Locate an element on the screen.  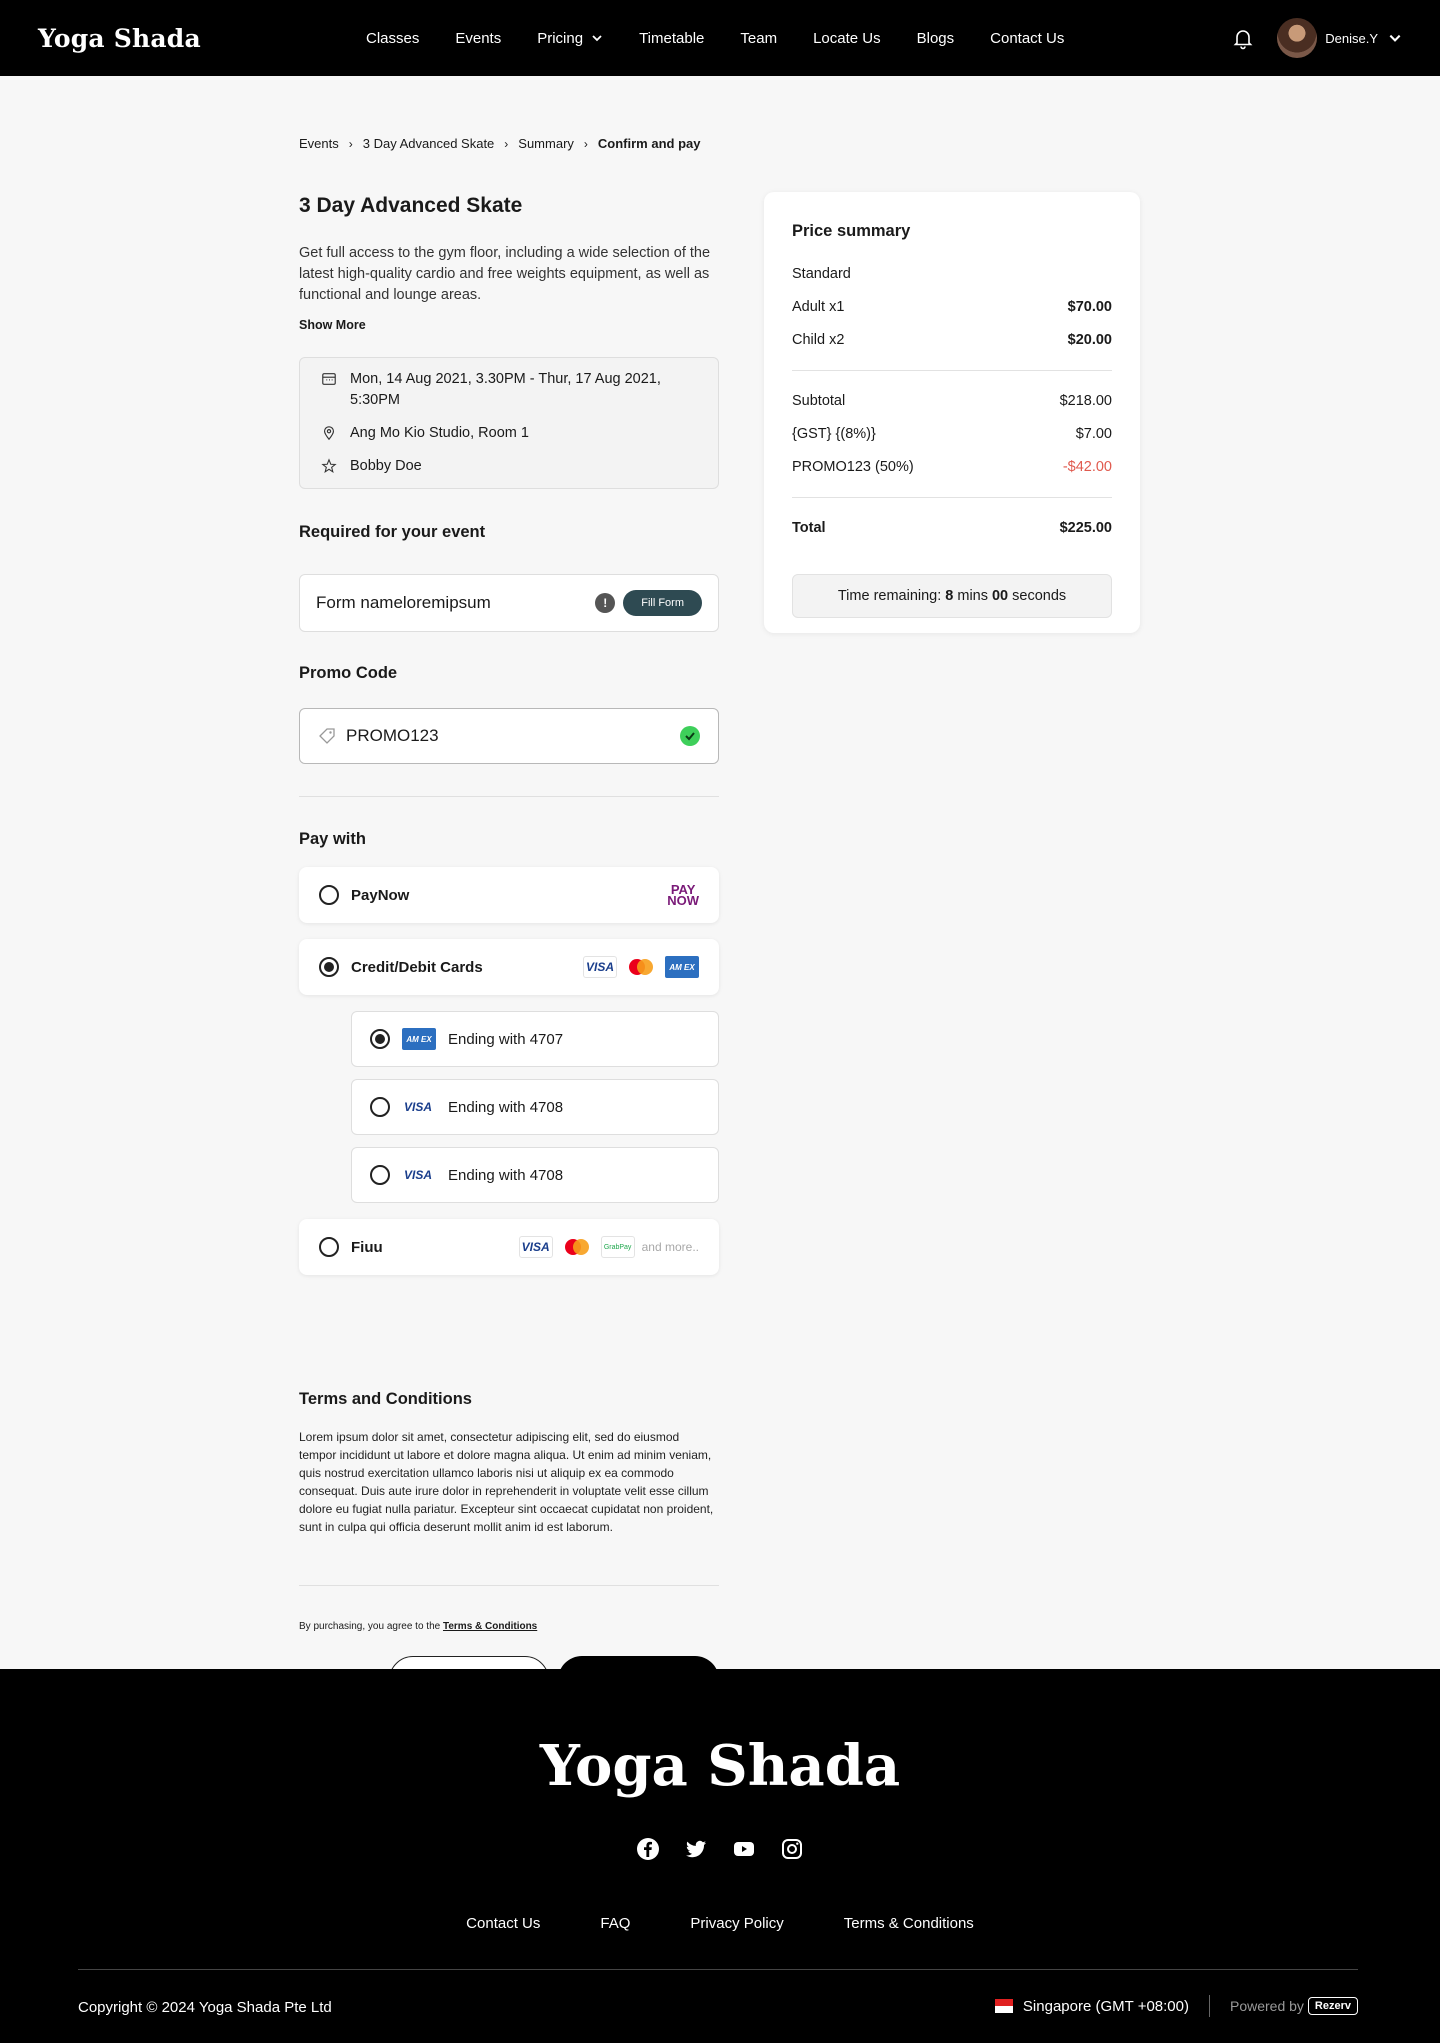
user-area: Denise.Y is located at coordinates (1316, 38).